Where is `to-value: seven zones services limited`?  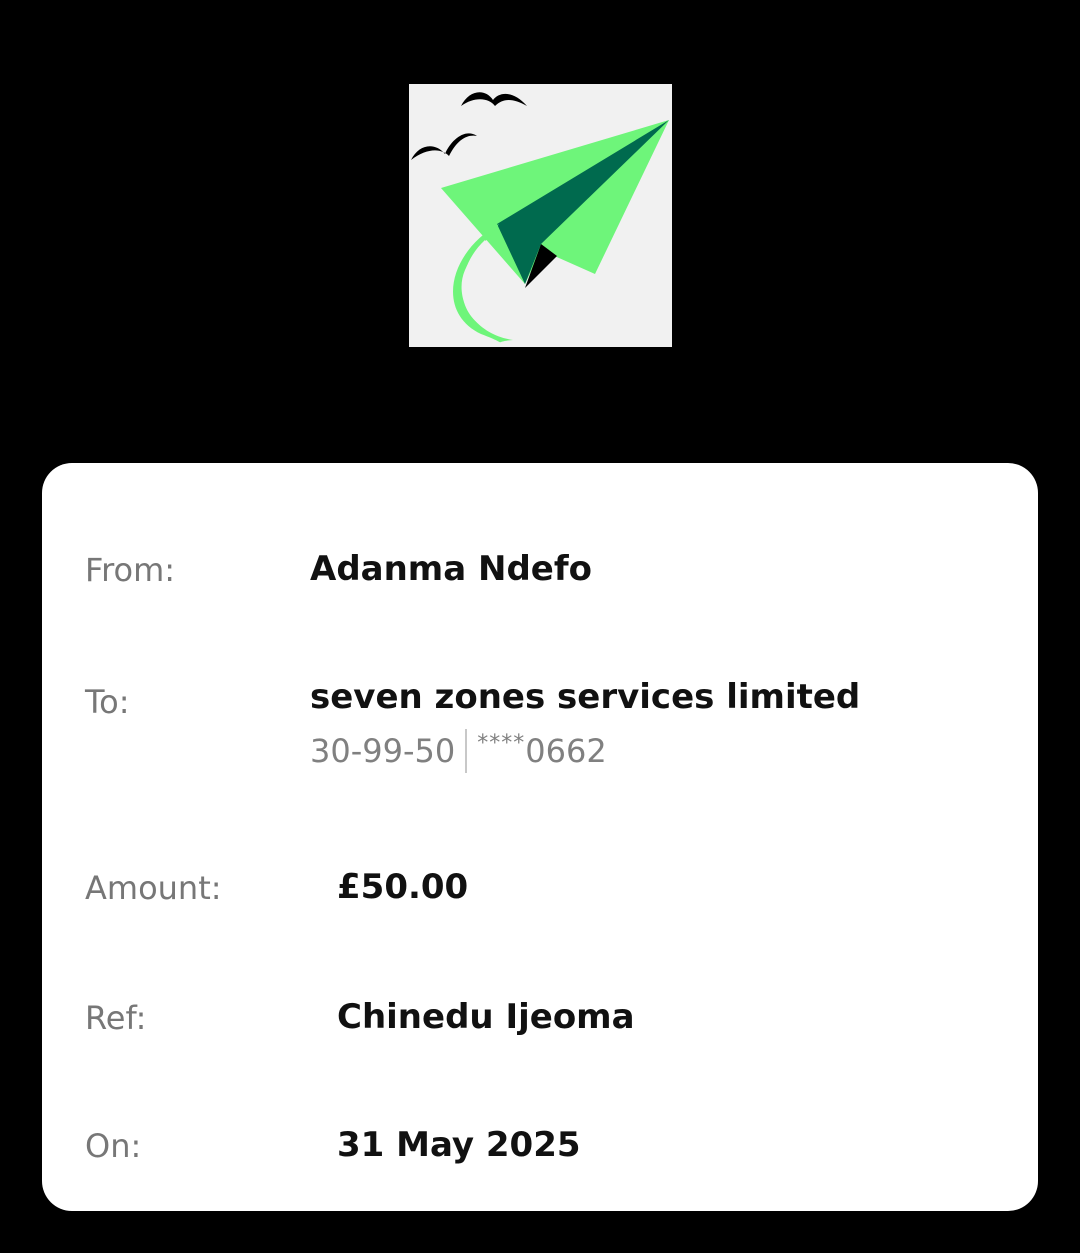 to-value: seven zones services limited is located at coordinates (585, 697).